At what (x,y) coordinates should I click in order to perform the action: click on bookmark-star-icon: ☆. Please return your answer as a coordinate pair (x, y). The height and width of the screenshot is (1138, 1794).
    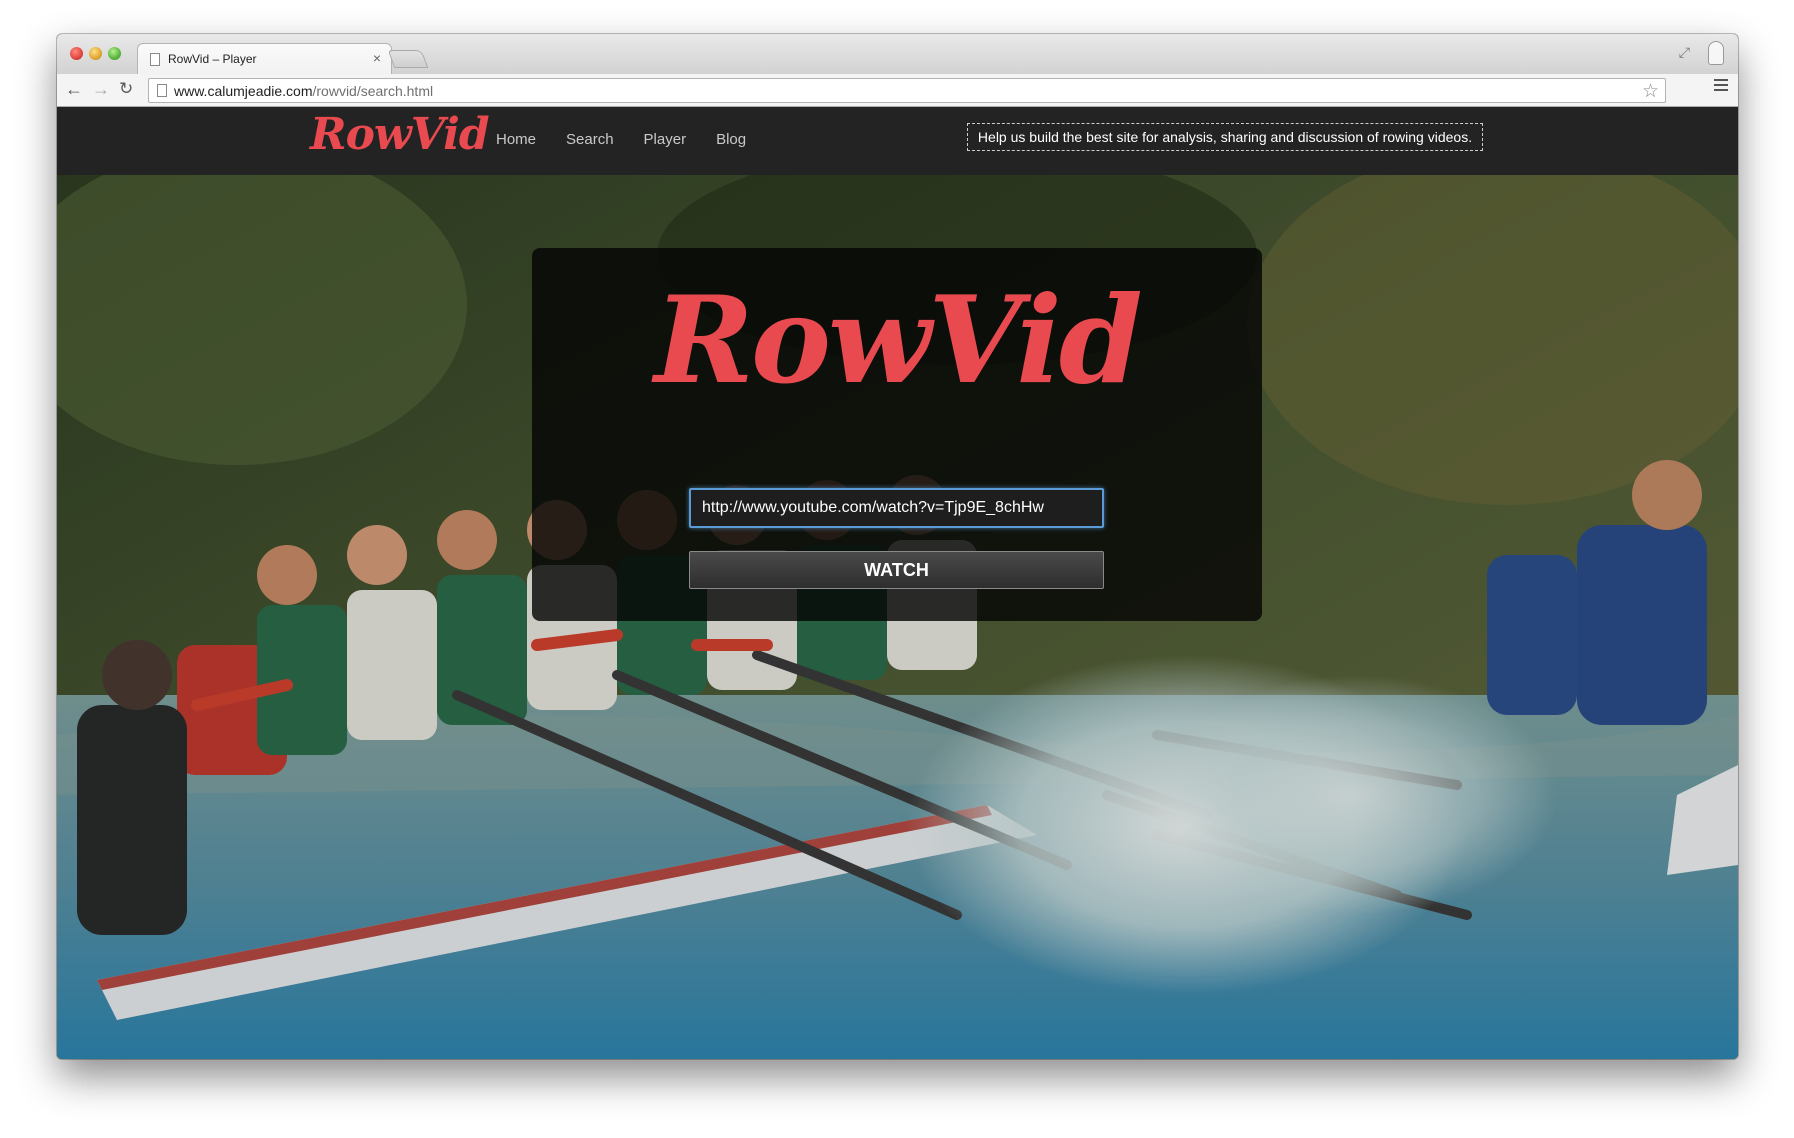
    Looking at the image, I should click on (1650, 91).